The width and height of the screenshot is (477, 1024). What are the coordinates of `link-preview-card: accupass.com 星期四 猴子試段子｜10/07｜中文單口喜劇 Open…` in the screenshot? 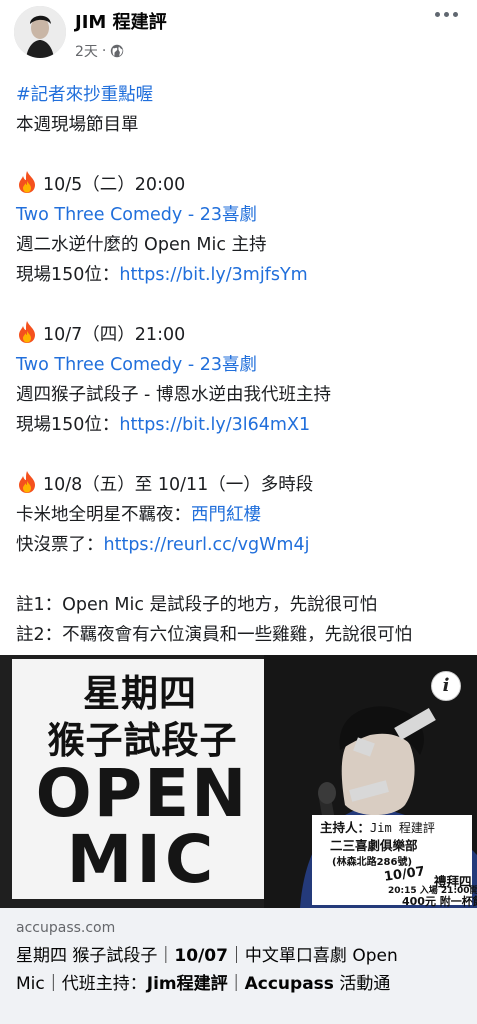 It's located at (238, 966).